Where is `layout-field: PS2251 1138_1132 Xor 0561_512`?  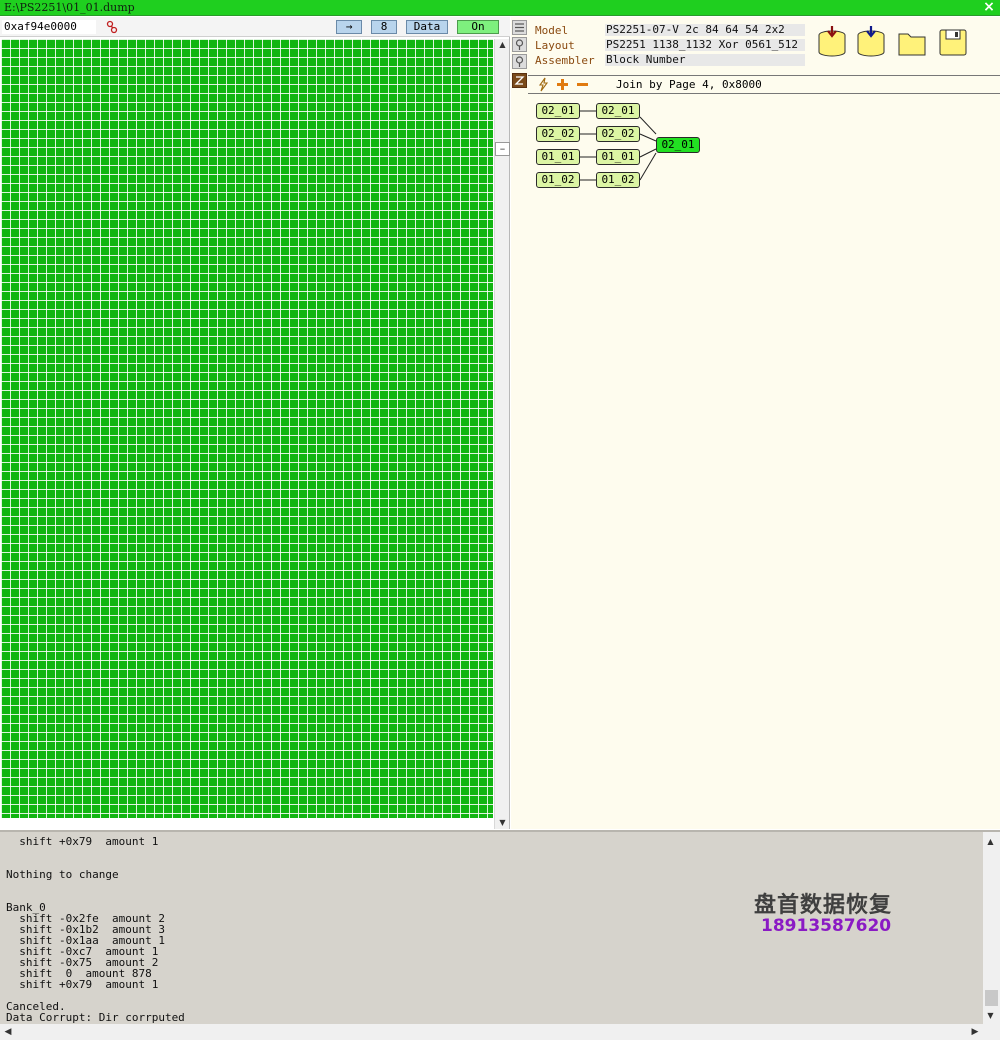
layout-field: PS2251 1138_1132 Xor 0561_512 is located at coordinates (705, 45).